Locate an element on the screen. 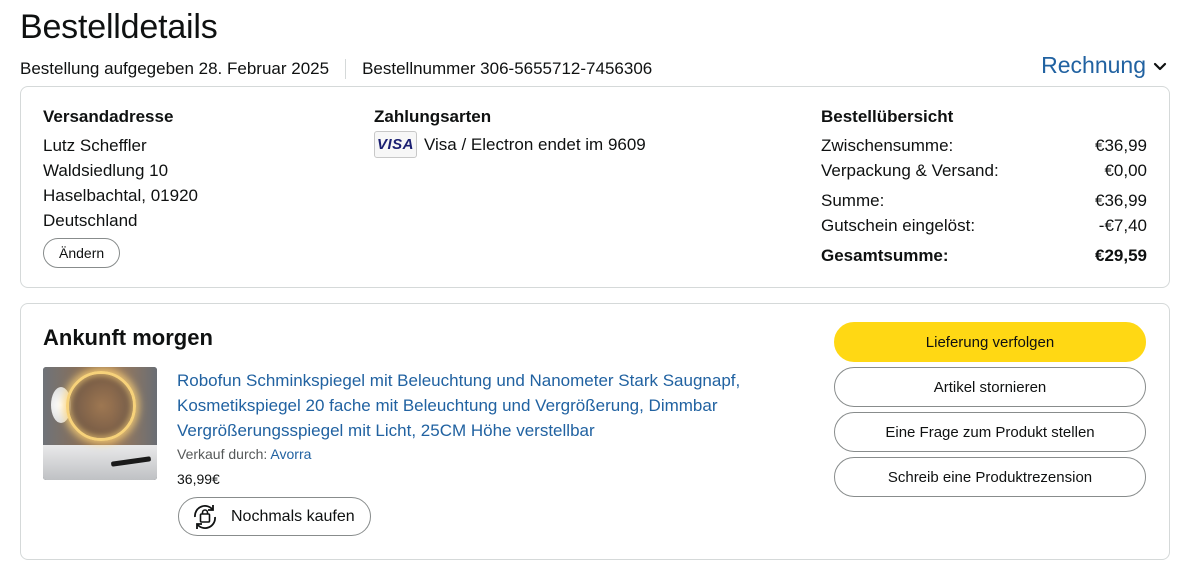 The height and width of the screenshot is (575, 1184). buy-again-button: Nochmals kaufen is located at coordinates (274, 516).